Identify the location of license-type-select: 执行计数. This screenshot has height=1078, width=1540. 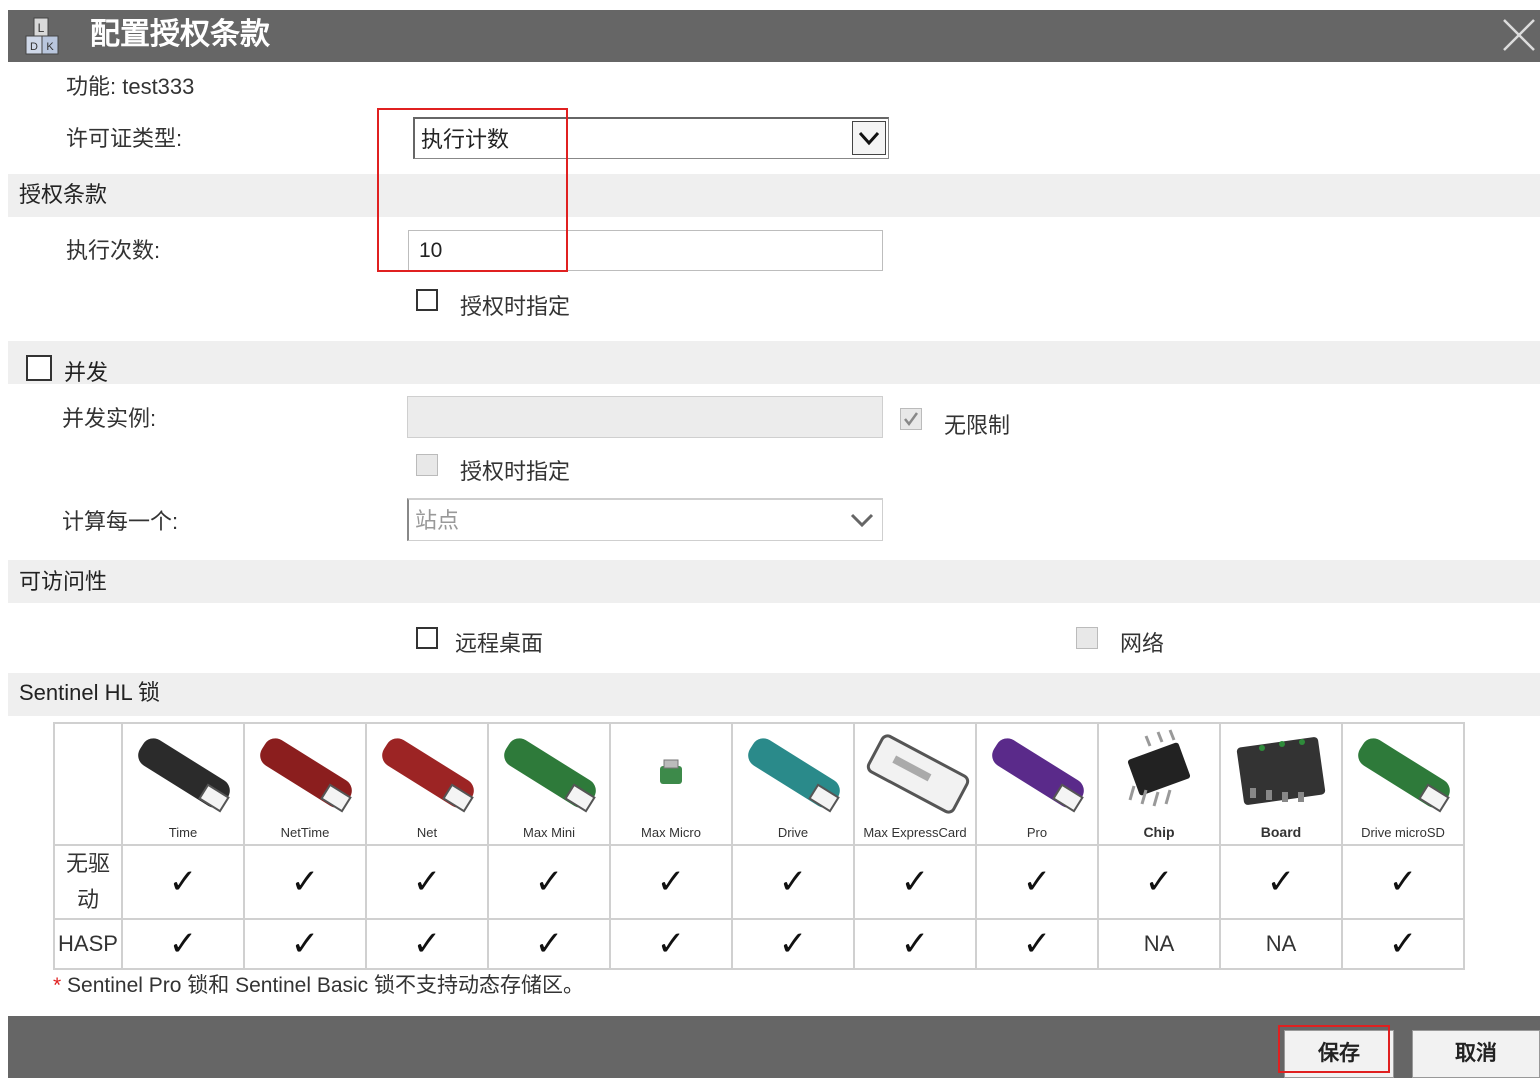
(651, 138).